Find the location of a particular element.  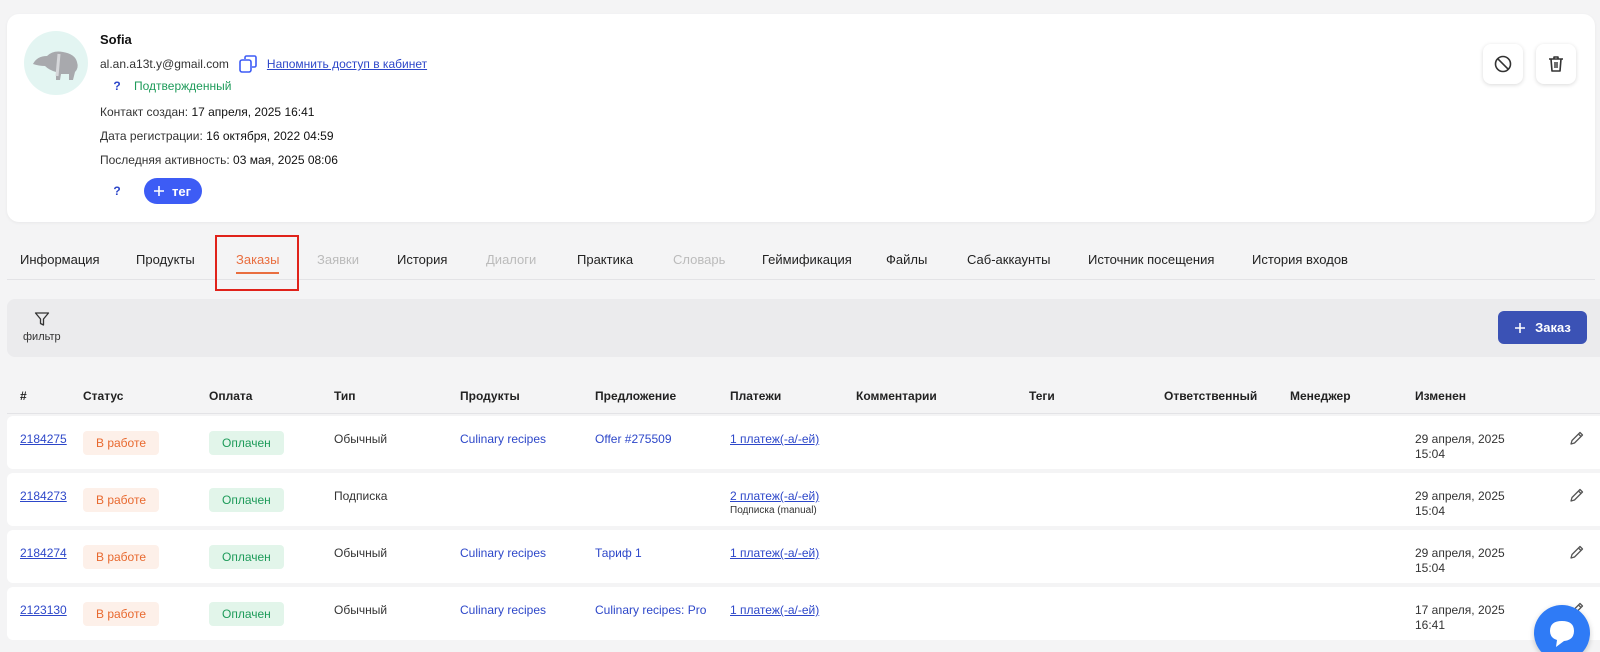

col-status: Статус is located at coordinates (103, 396).